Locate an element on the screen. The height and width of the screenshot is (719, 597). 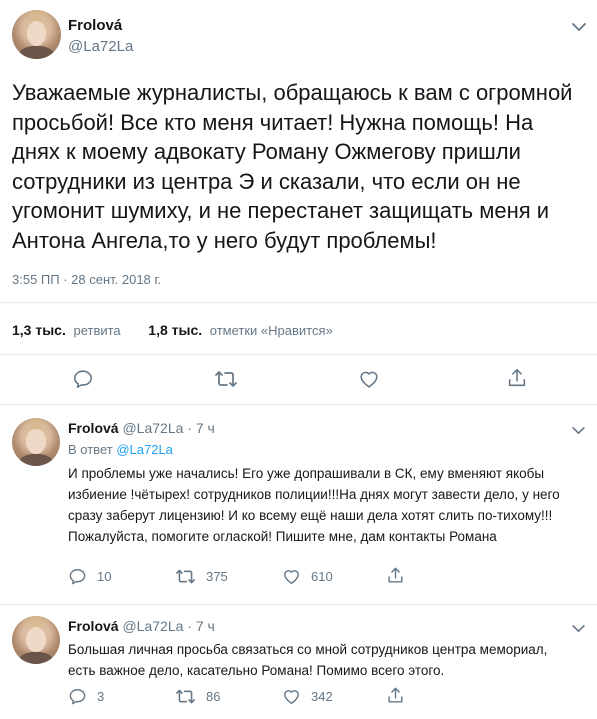
reply-to-handle: @La72La is located at coordinates (144, 449).